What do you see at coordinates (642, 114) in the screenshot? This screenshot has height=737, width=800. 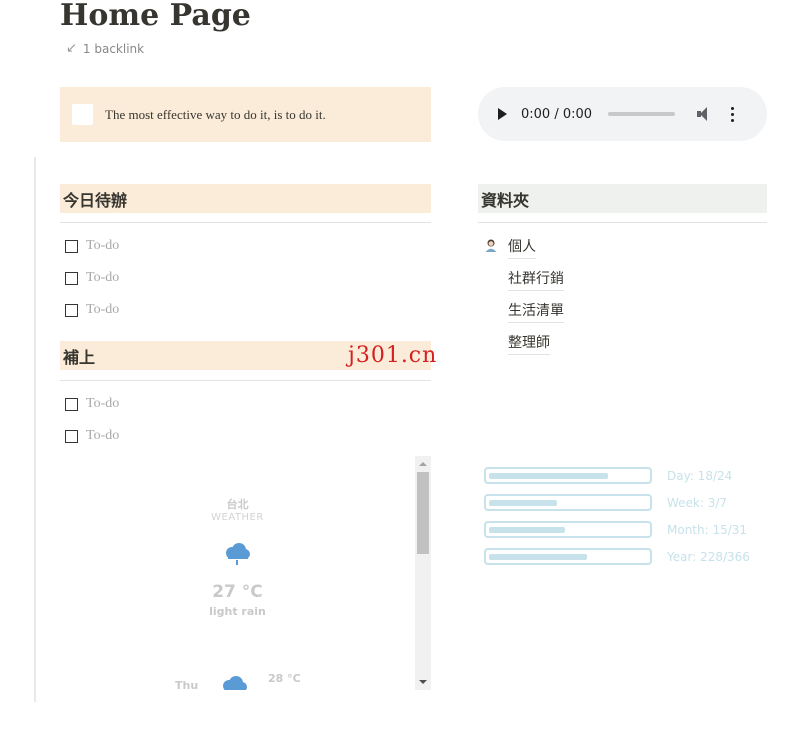 I see `audio-progress-slider` at bounding box center [642, 114].